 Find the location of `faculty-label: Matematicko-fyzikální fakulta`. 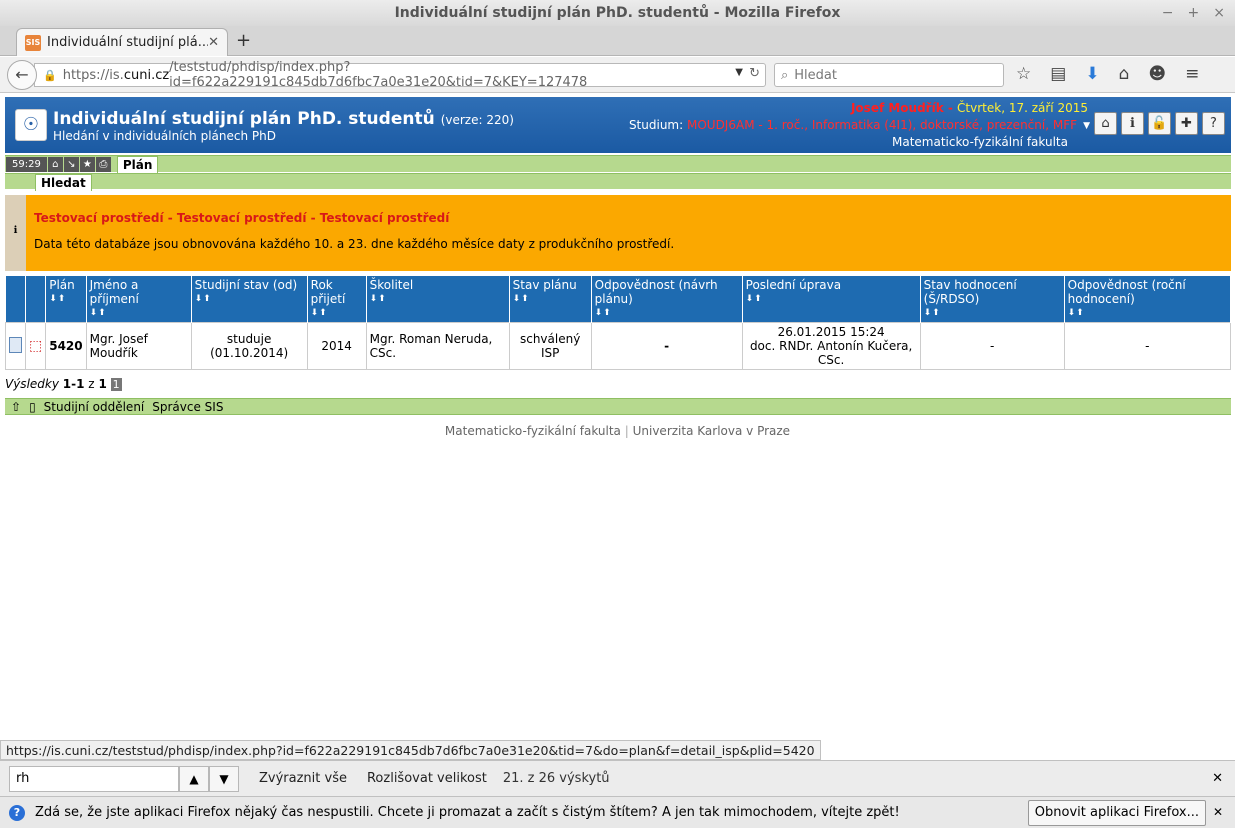

faculty-label: Matematicko-fyzikální fakulta is located at coordinates (980, 142).